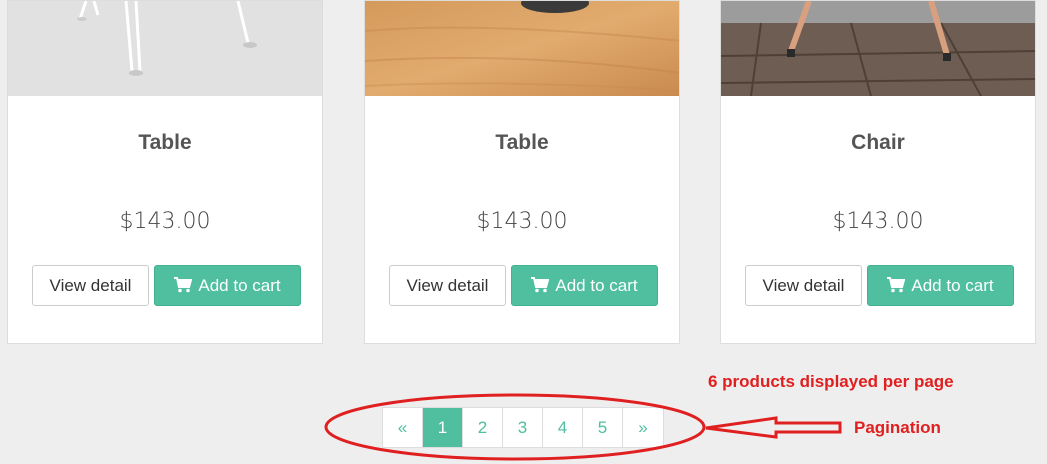  What do you see at coordinates (603, 427) in the screenshot?
I see `page-link-5: 5` at bounding box center [603, 427].